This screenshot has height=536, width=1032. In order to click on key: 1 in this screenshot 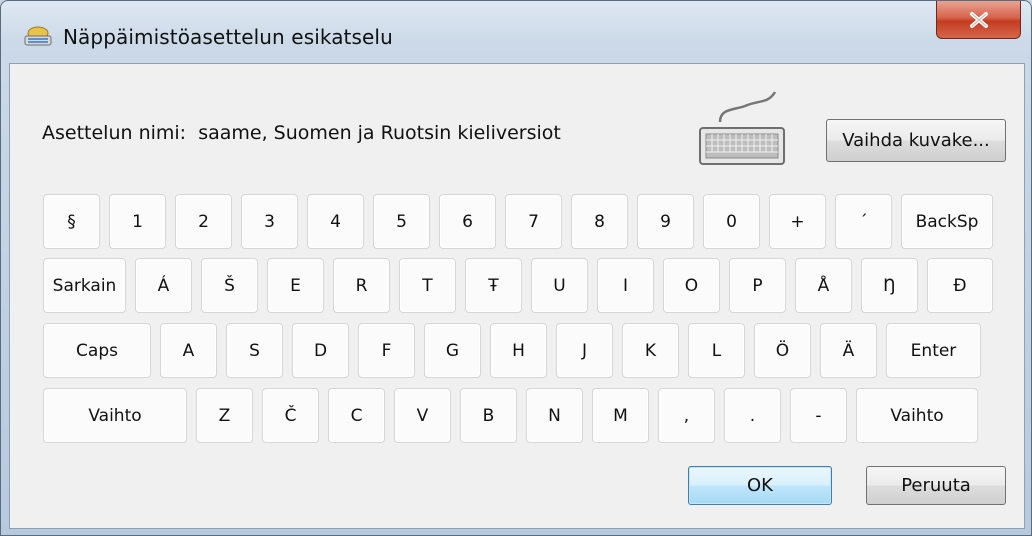, I will do `click(137, 221)`.